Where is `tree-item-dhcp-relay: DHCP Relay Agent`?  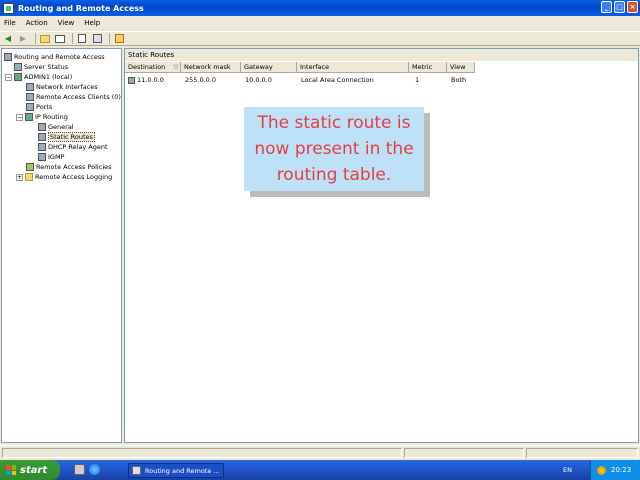
tree-item-dhcp-relay: DHCP Relay Agent is located at coordinates (73, 147).